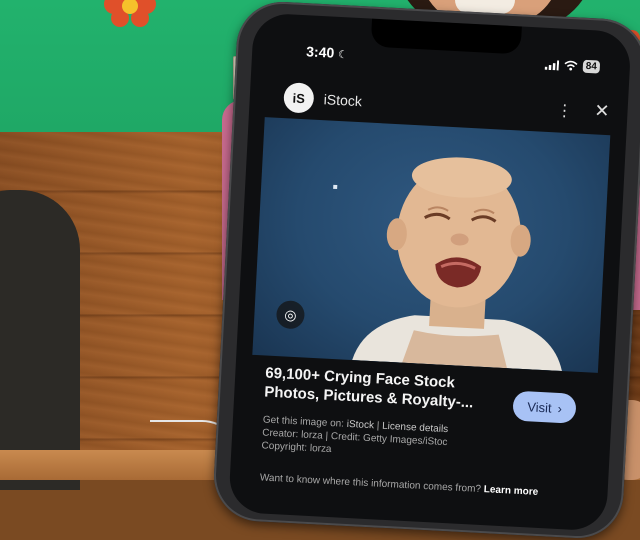 The image size is (640, 540). I want to click on more-vert-icon: ⋮, so click(565, 110).